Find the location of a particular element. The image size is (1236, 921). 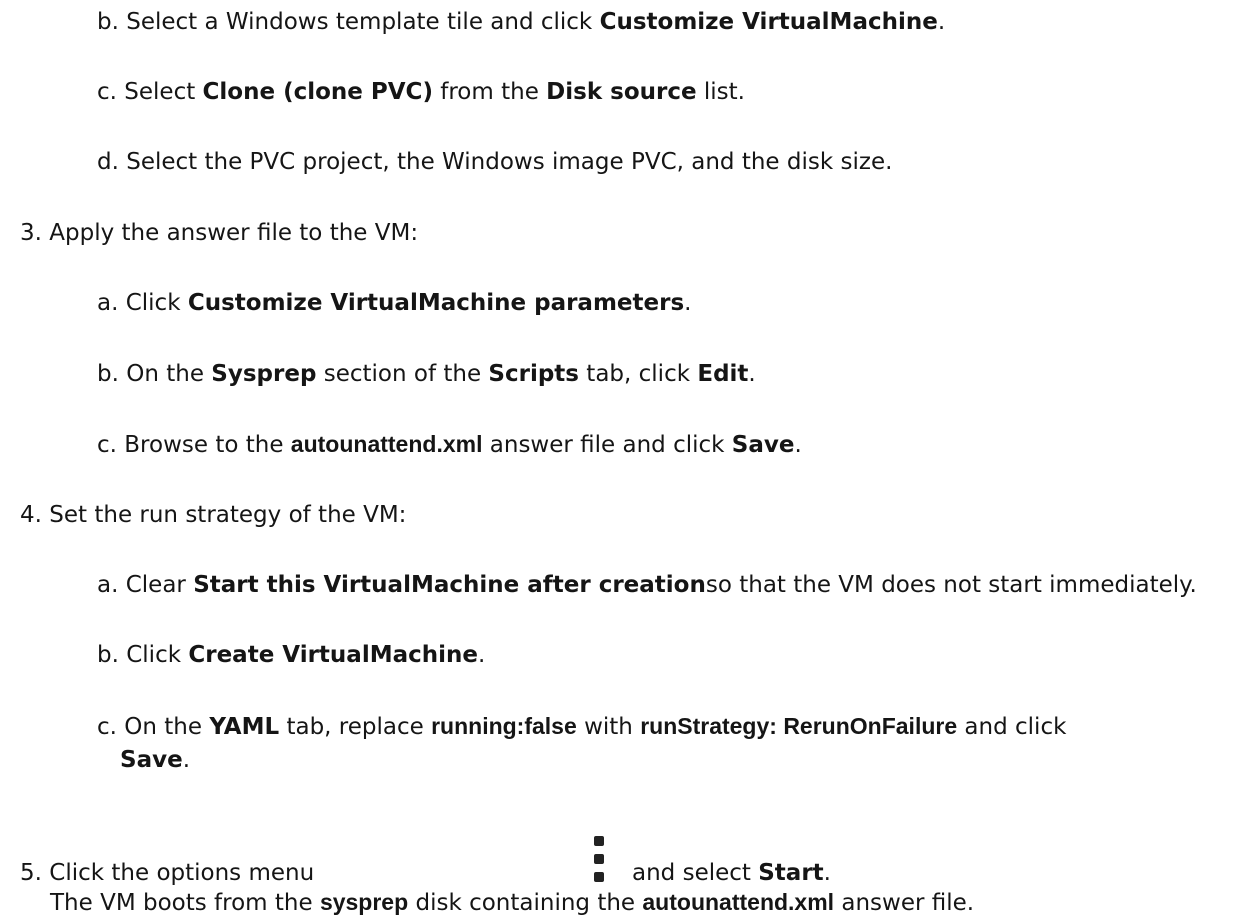

ui-label: Customize VirtualMachine is located at coordinates (768, 22).